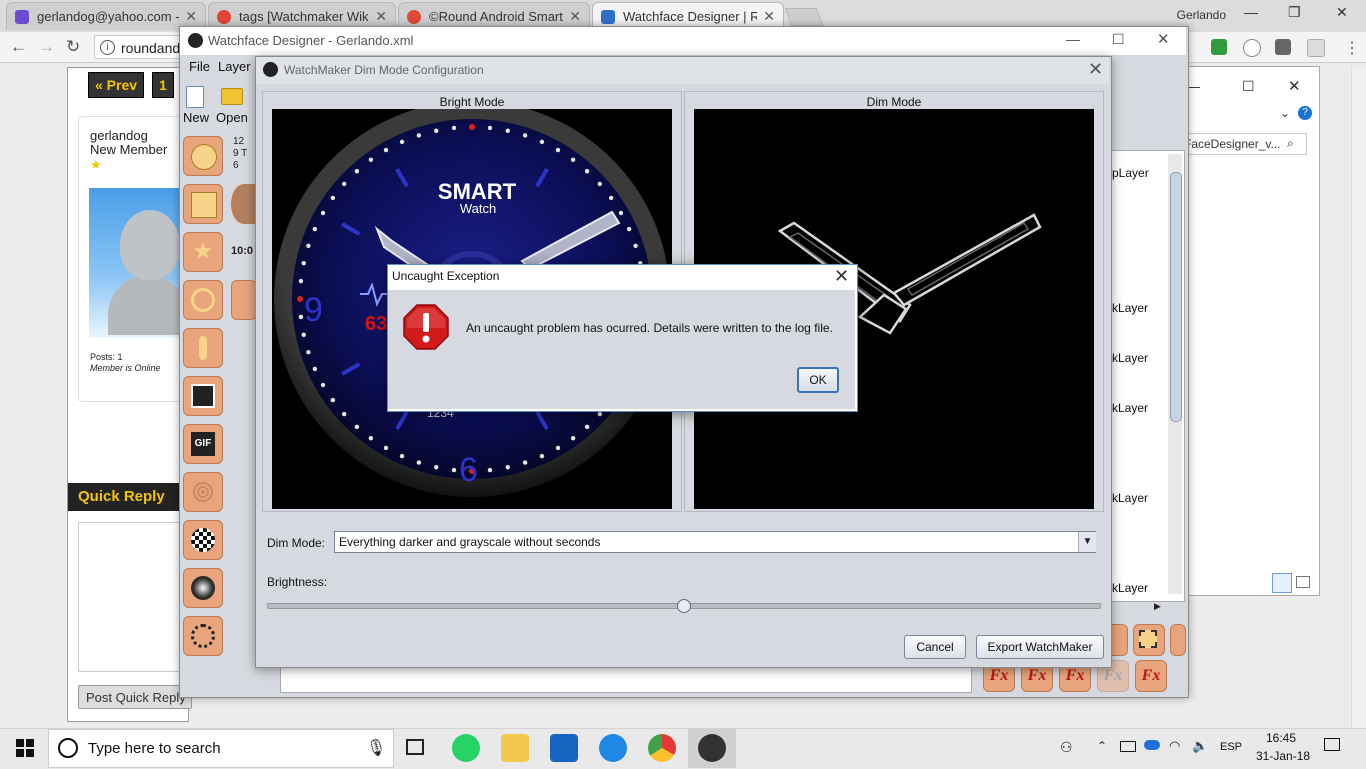 The image size is (1366, 769). What do you see at coordinates (613, 748) in the screenshot?
I see `internet-explorer-icon` at bounding box center [613, 748].